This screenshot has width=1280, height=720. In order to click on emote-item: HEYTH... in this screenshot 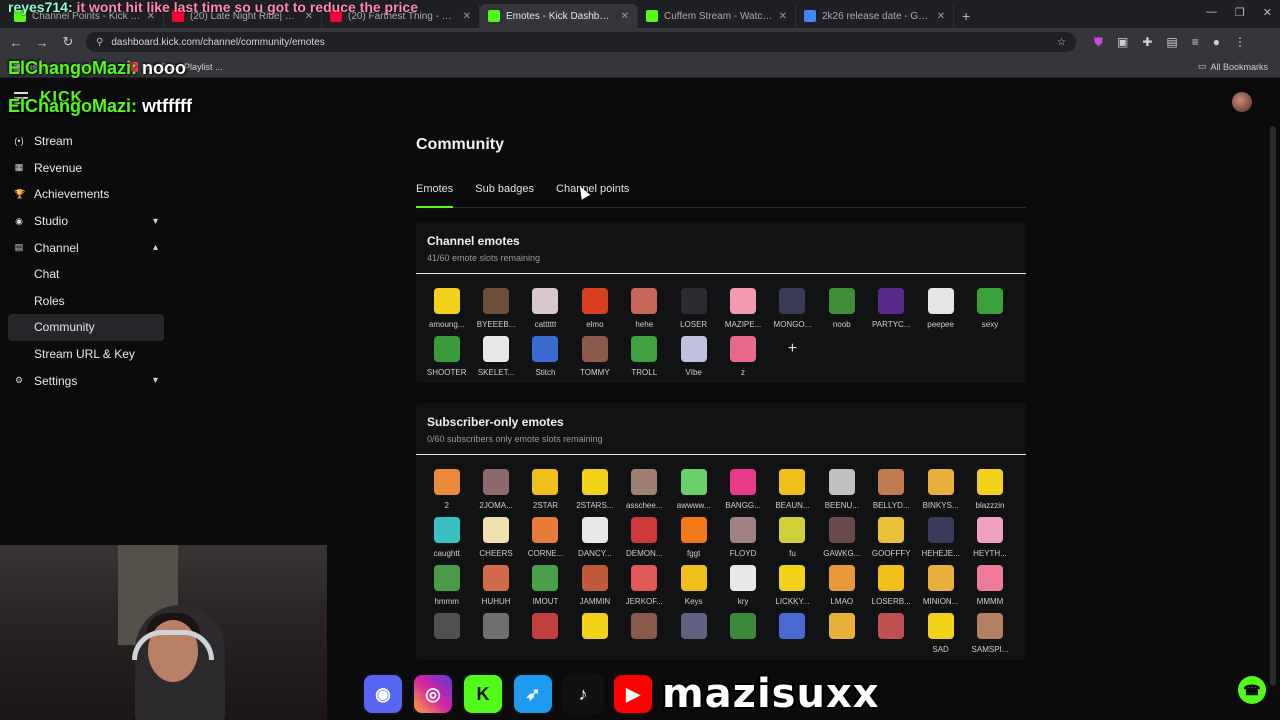, I will do `click(989, 537)`.